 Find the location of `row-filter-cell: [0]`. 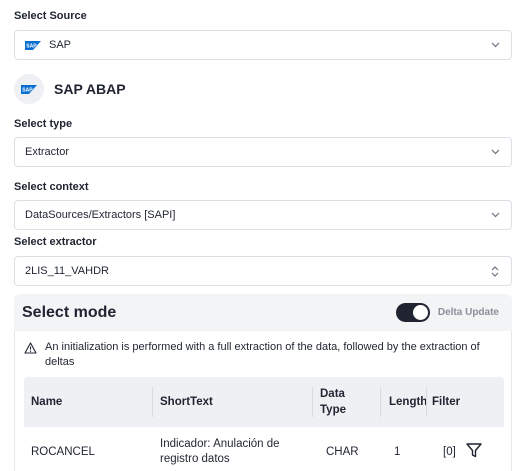

row-filter-cell: [0] is located at coordinates (465, 449).